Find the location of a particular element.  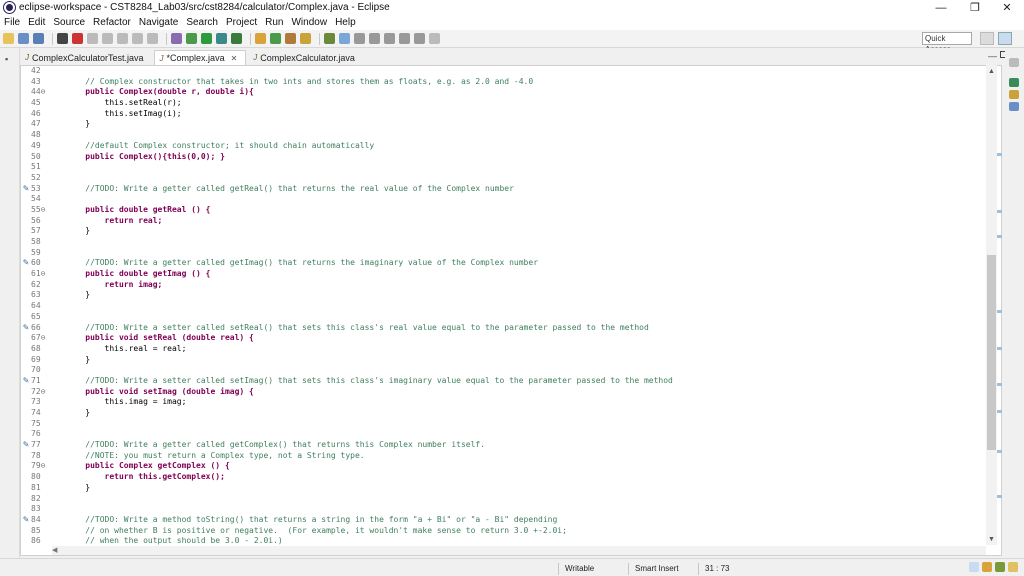

scroll-down-icon: ▼ is located at coordinates (991, 539).